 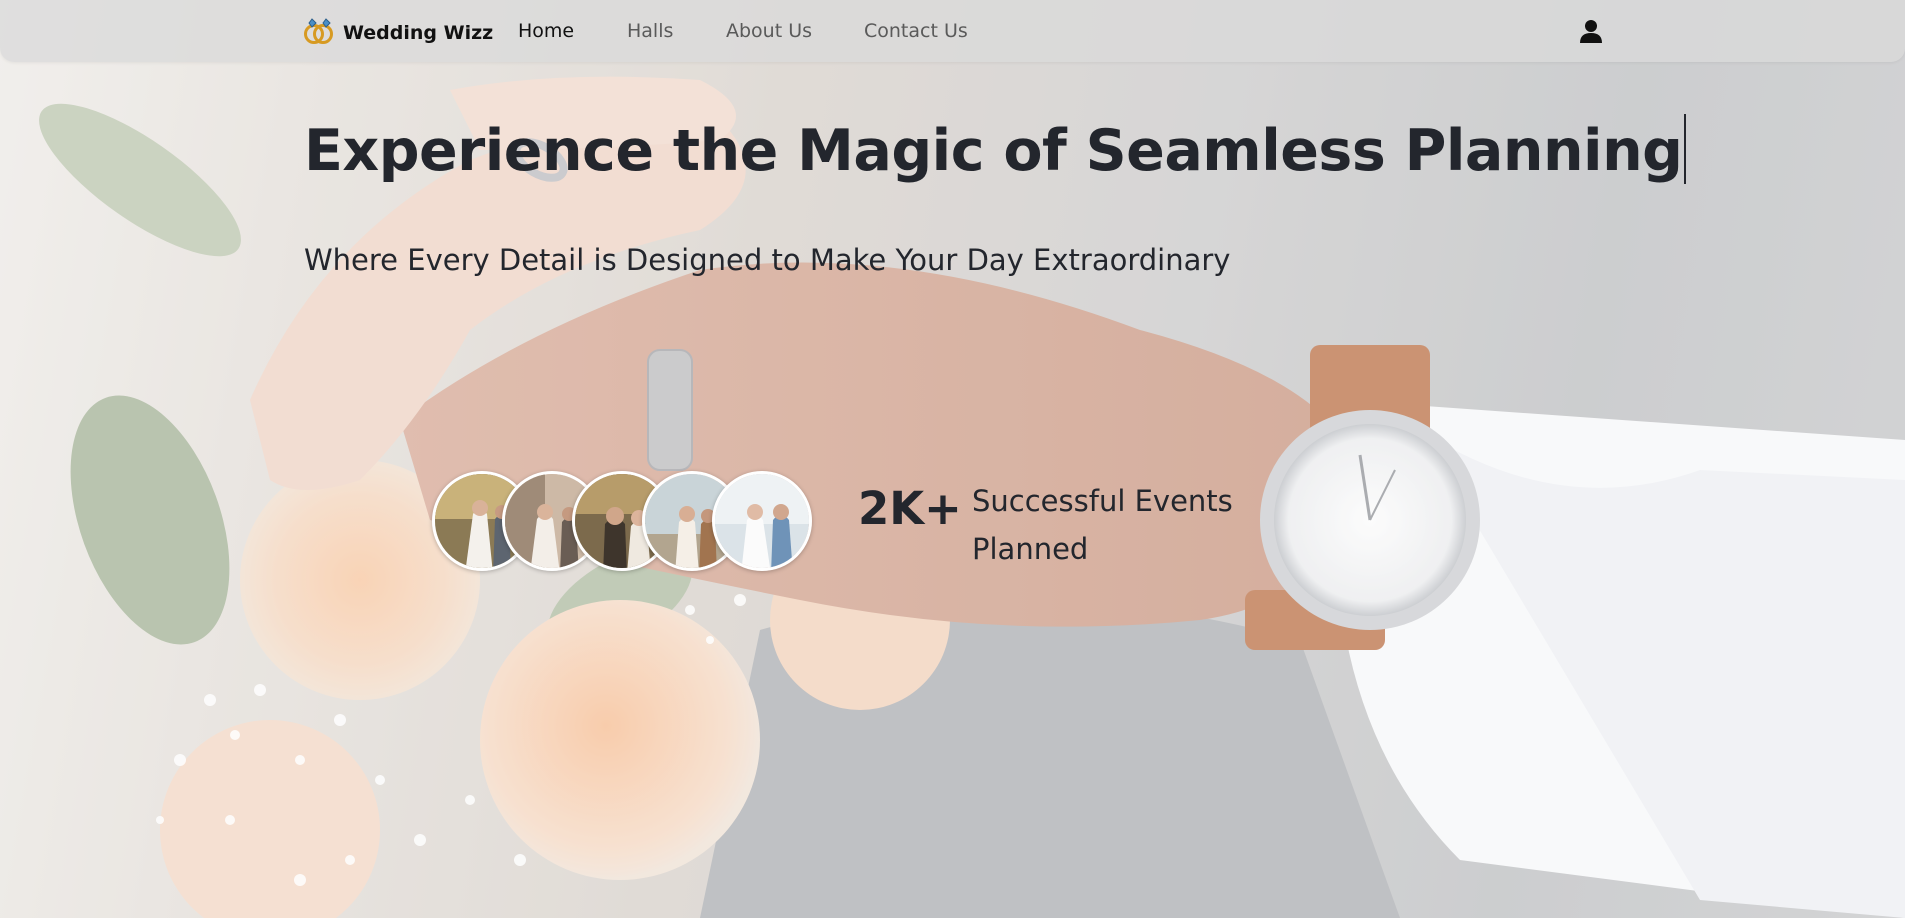 I want to click on wedding-rings-icon, so click(x=319, y=33).